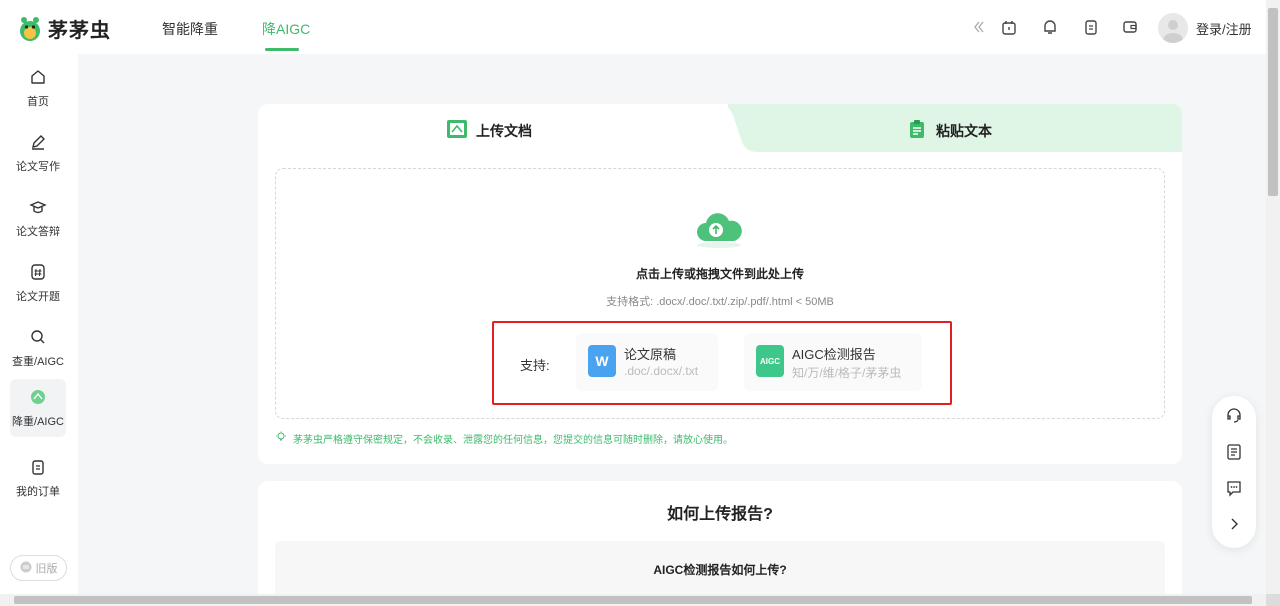 This screenshot has width=1280, height=606. What do you see at coordinates (720, 570) in the screenshot?
I see `faq-question: AIGC检测报告如何上传?` at bounding box center [720, 570].